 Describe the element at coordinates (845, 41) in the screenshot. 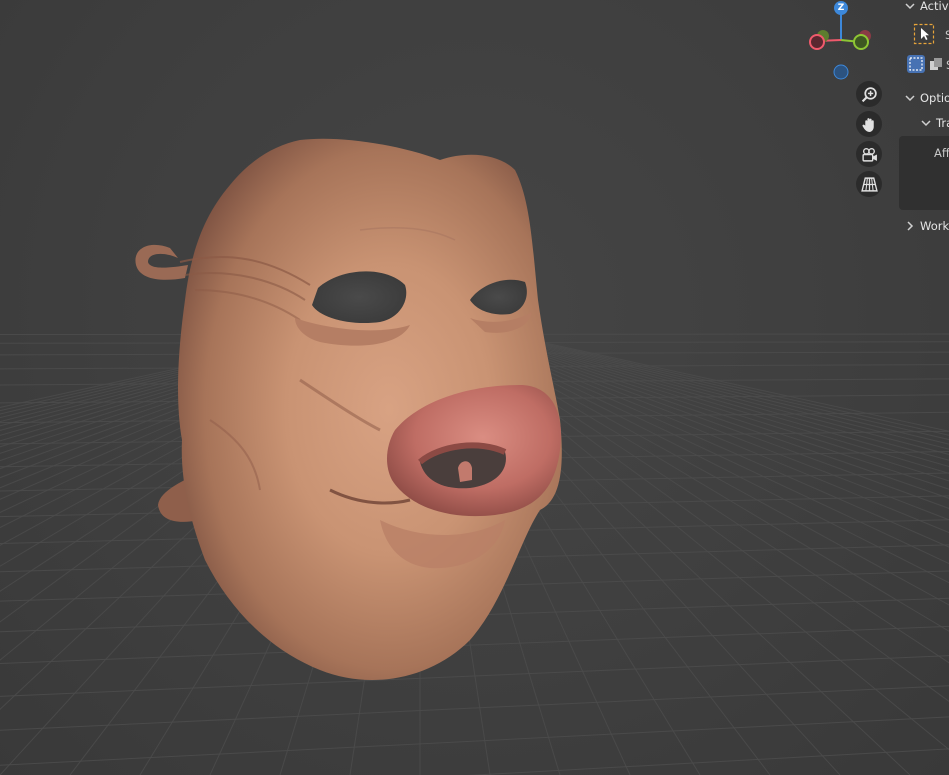

I see `navigation-gizmo: Z` at that location.